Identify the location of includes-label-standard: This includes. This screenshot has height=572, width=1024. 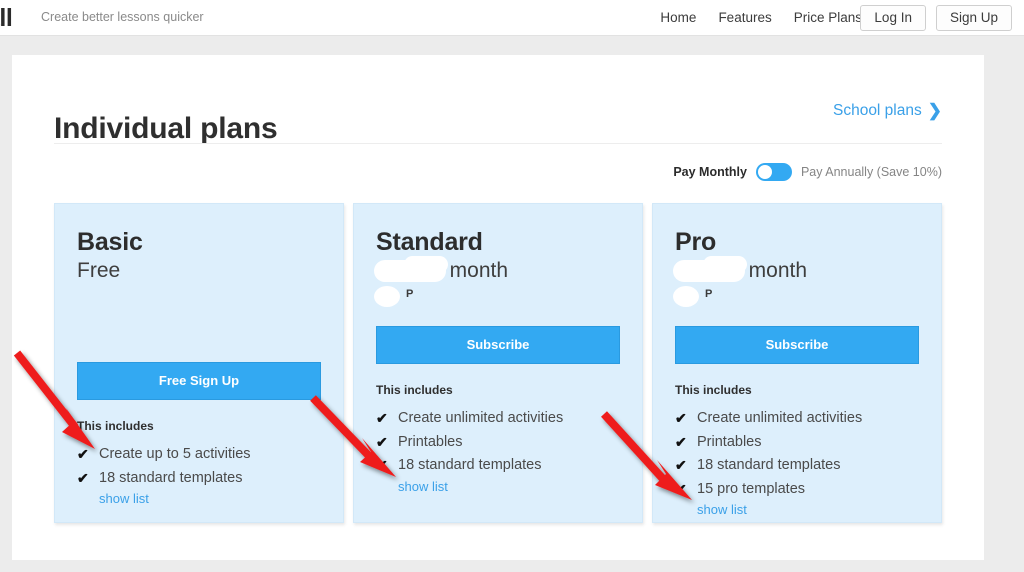
(414, 390).